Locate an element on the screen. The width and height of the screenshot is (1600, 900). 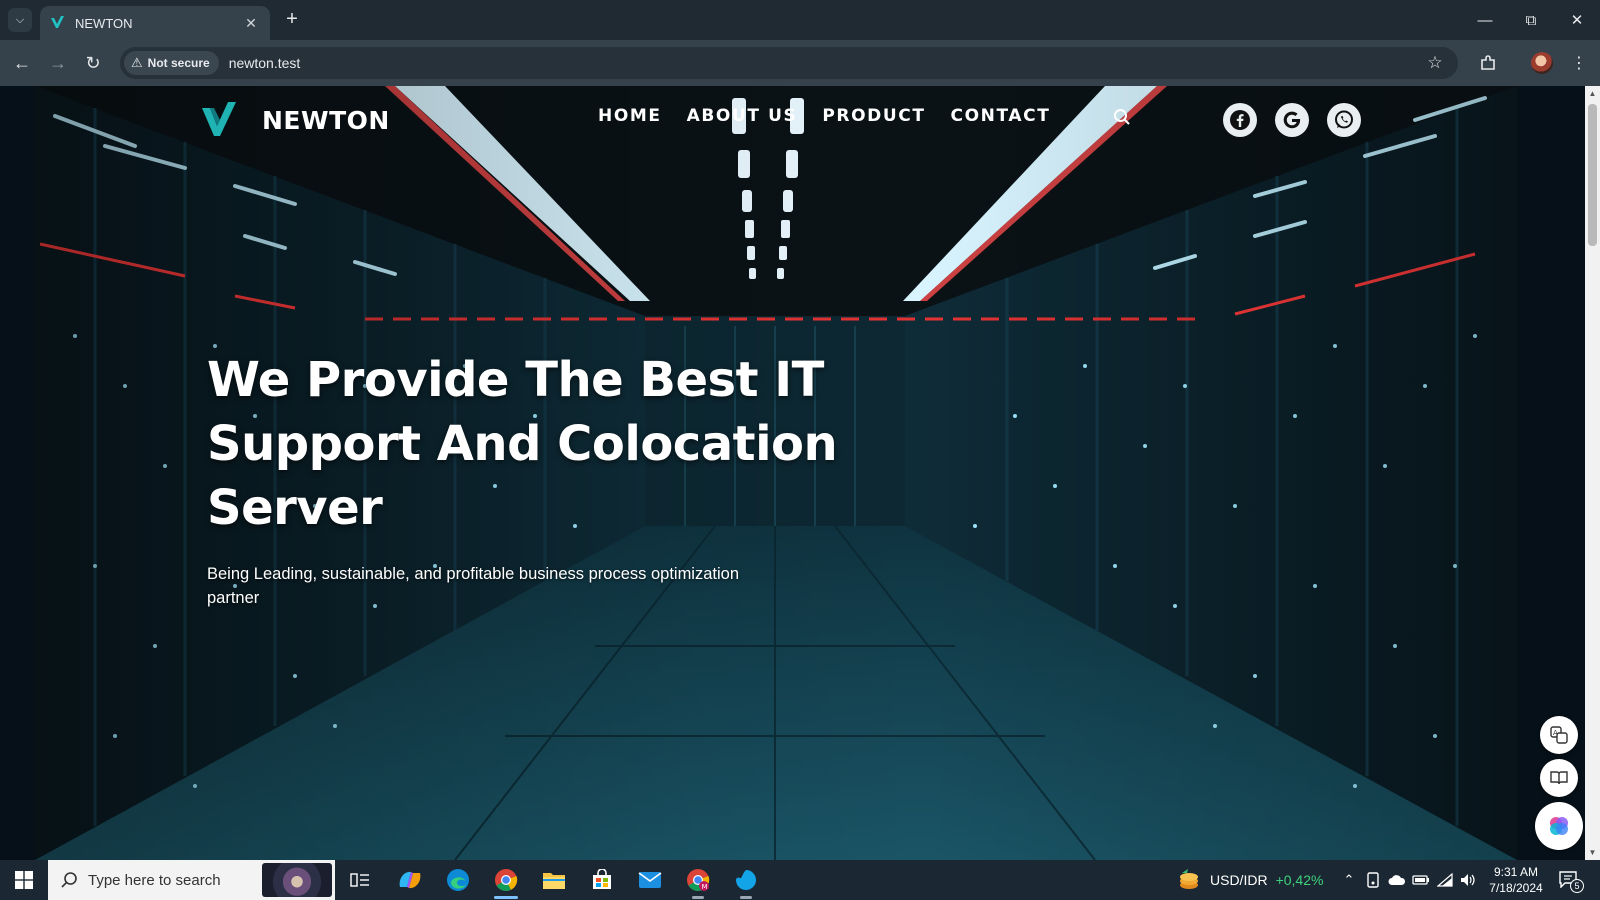
coins-icon is located at coordinates (1189, 879).